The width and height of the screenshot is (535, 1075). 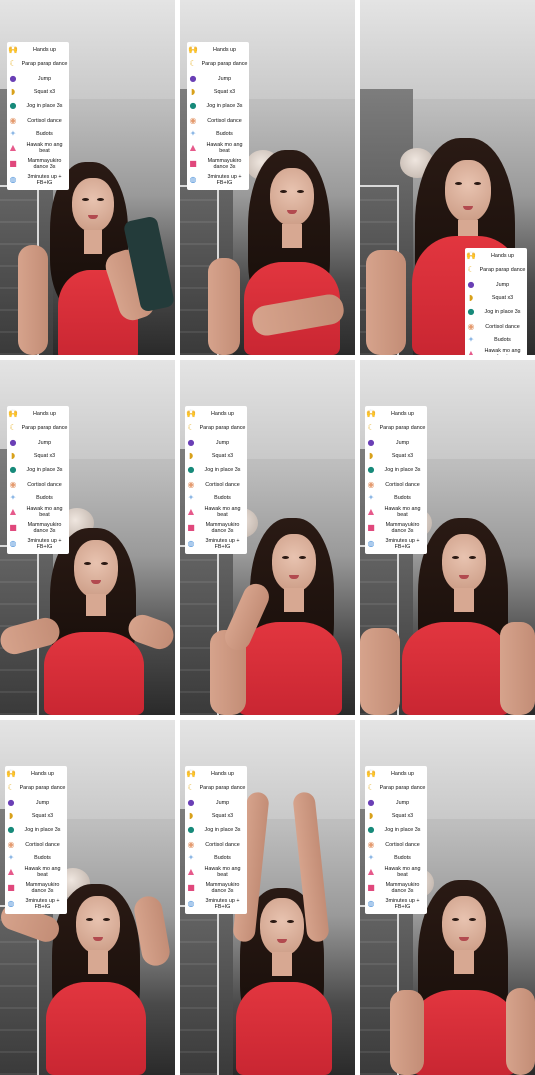 What do you see at coordinates (222, 773) in the screenshot?
I see `menu-item-label: Hands up` at bounding box center [222, 773].